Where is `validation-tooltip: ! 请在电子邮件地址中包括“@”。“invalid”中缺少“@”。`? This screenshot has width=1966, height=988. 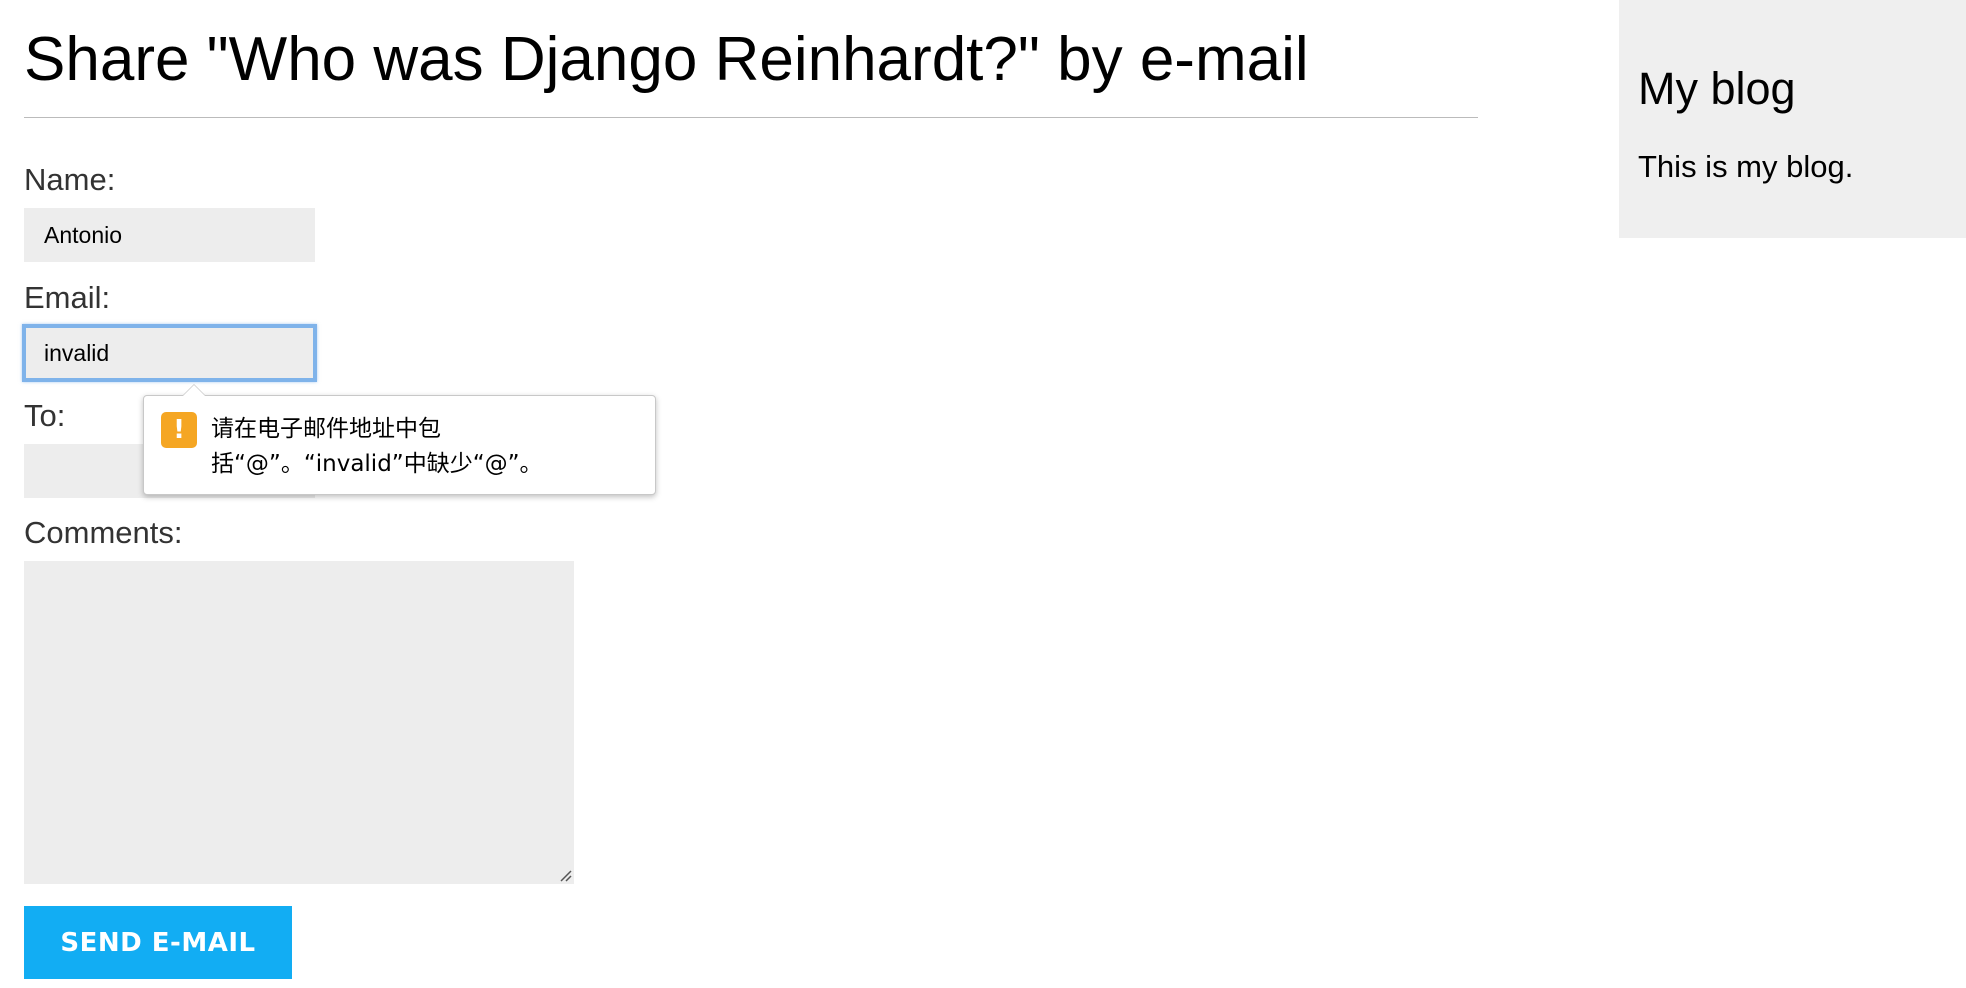
validation-tooltip: ! 请在电子邮件地址中包括“@”。“invalid”中缺少“@”。 is located at coordinates (399, 439).